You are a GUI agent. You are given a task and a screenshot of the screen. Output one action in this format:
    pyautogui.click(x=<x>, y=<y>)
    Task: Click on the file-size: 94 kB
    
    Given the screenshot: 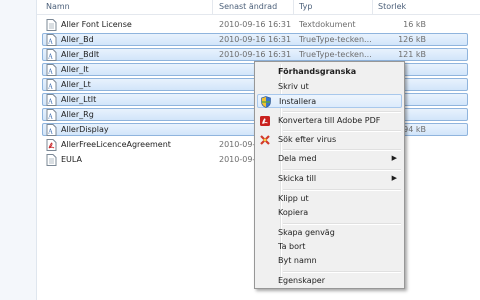 What is the action you would take?
    pyautogui.click(x=414, y=129)
    